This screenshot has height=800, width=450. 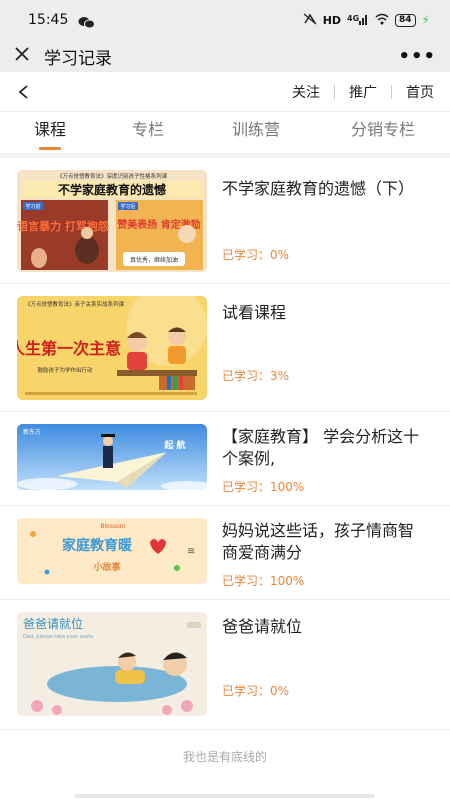 I want to click on nfc-icon, so click(x=310, y=20).